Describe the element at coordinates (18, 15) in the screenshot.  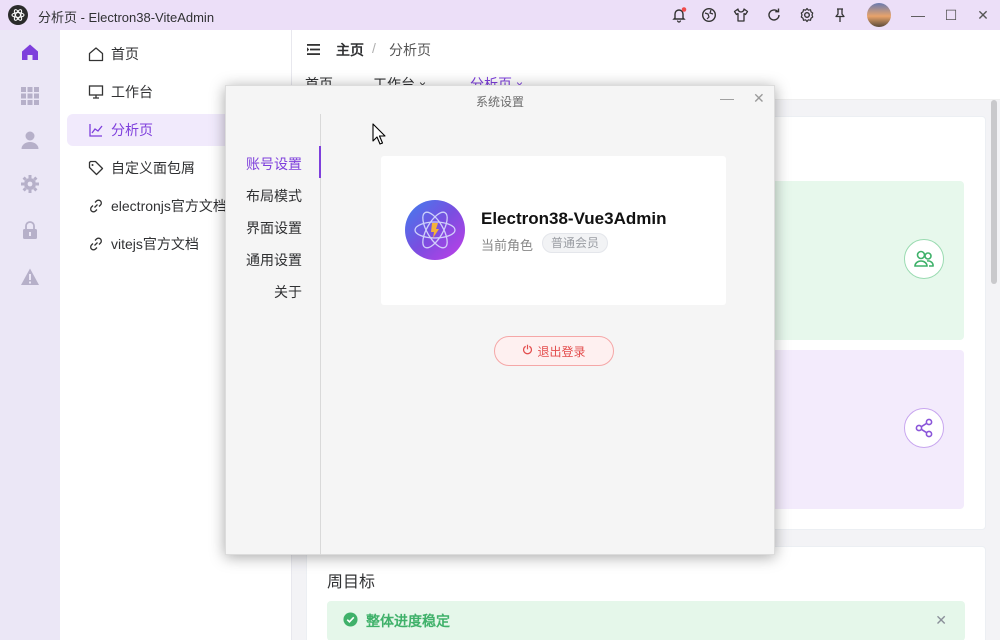
I see `app-logo-icon` at that location.